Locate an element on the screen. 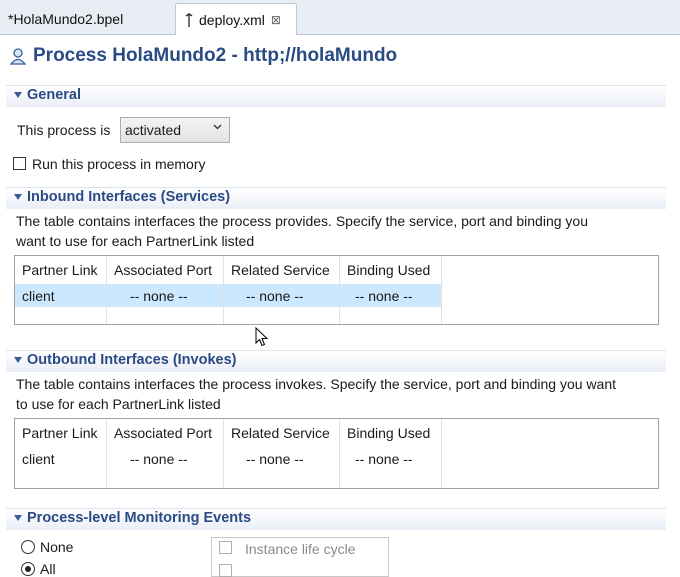 The image size is (680, 577). section-inbound-header: Inbound Interfaces (Services) is located at coordinates (336, 198).